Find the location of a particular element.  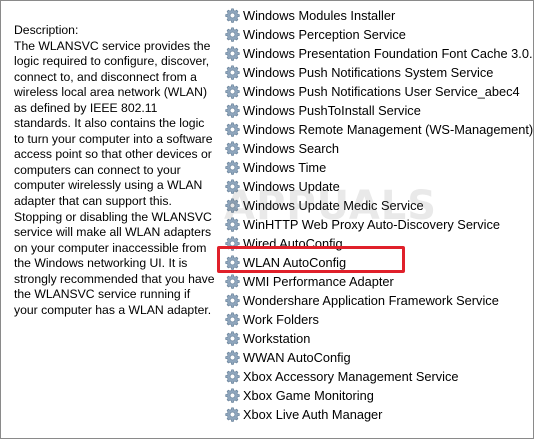

service-row-windows-update-medic-service: Windows Update Medic Service is located at coordinates (376, 205).